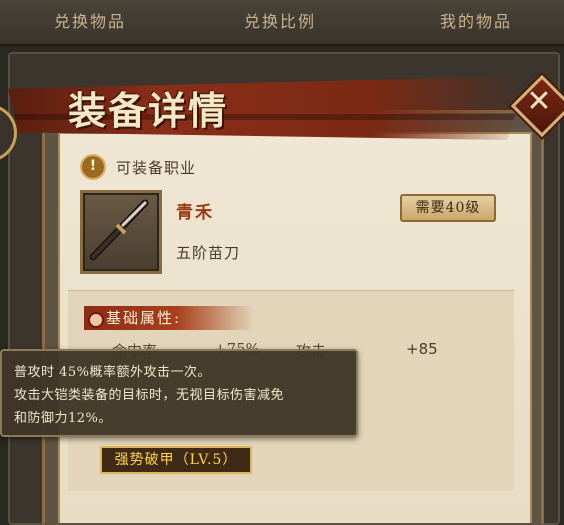 The width and height of the screenshot is (564, 525). Describe the element at coordinates (448, 208) in the screenshot. I see `level-requirement-badge: 需要40级` at that location.